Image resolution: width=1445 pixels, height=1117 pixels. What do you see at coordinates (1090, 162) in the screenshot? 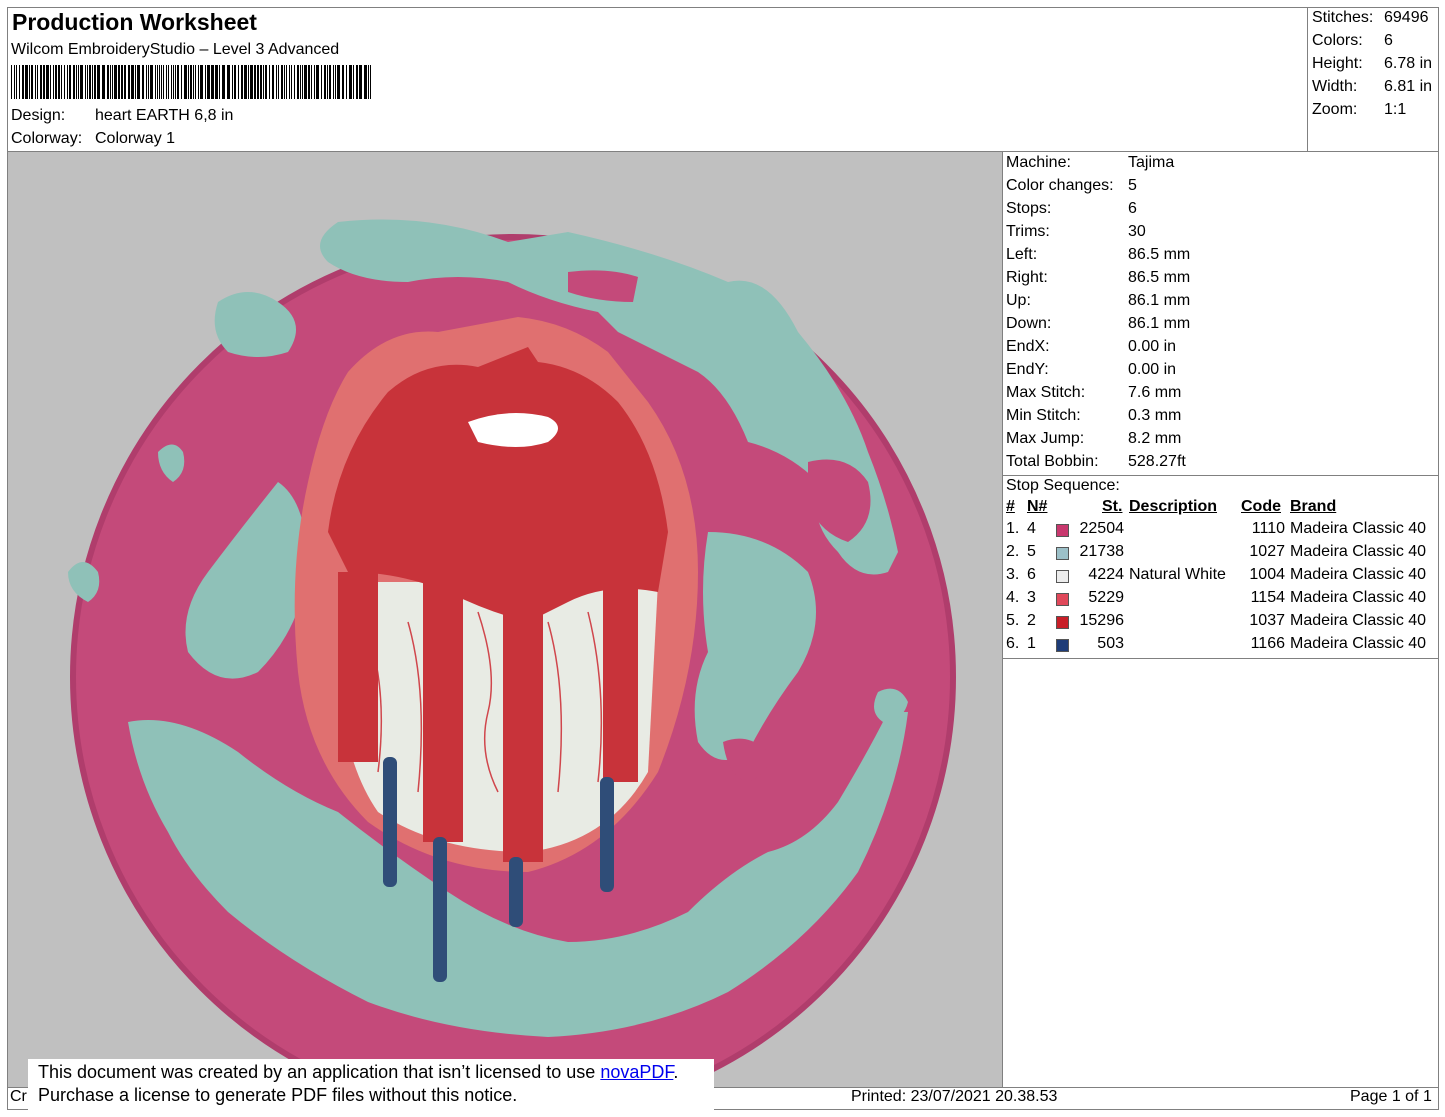
I see `info-machine: Machine: Tajima` at bounding box center [1090, 162].